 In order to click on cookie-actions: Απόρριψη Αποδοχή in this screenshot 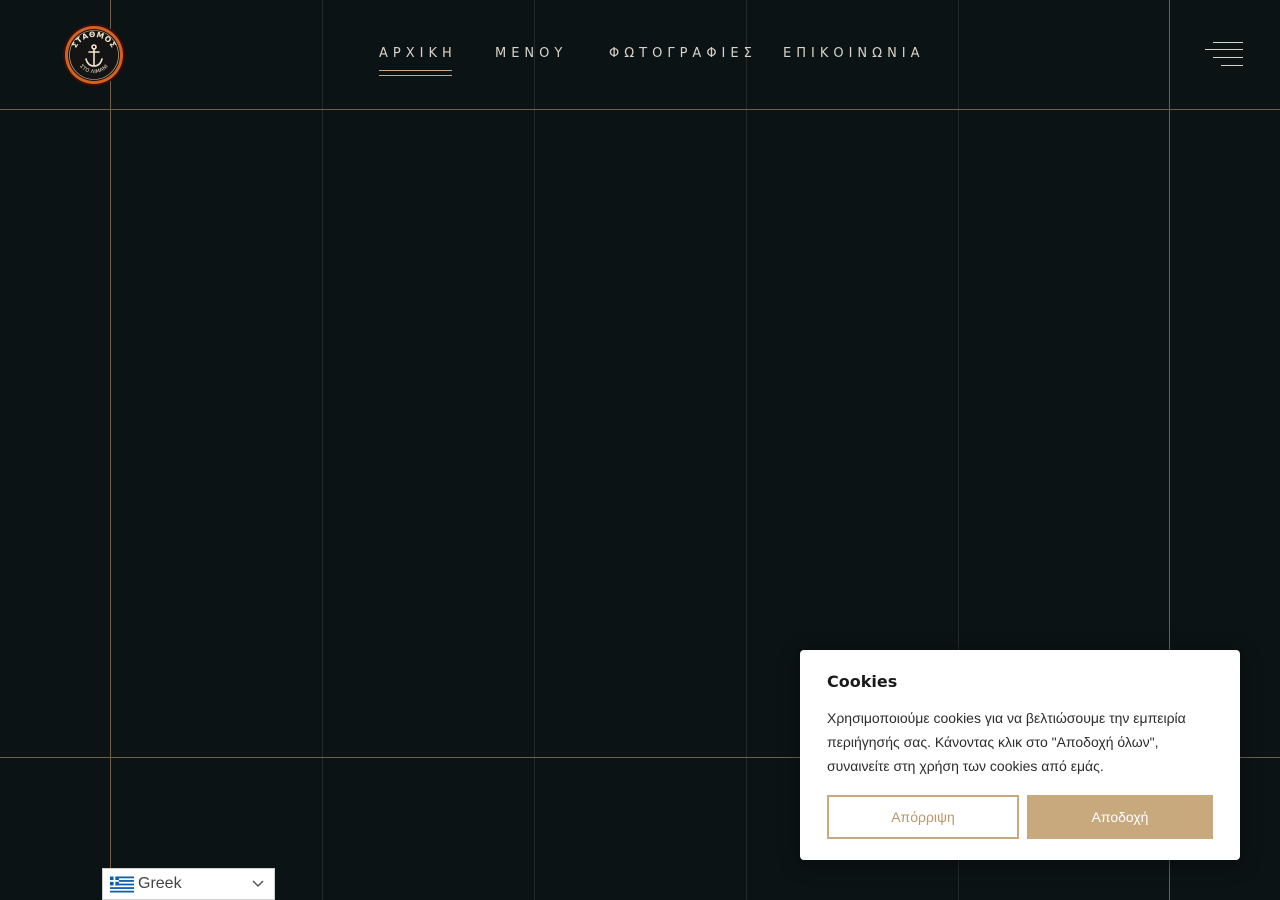, I will do `click(1020, 817)`.